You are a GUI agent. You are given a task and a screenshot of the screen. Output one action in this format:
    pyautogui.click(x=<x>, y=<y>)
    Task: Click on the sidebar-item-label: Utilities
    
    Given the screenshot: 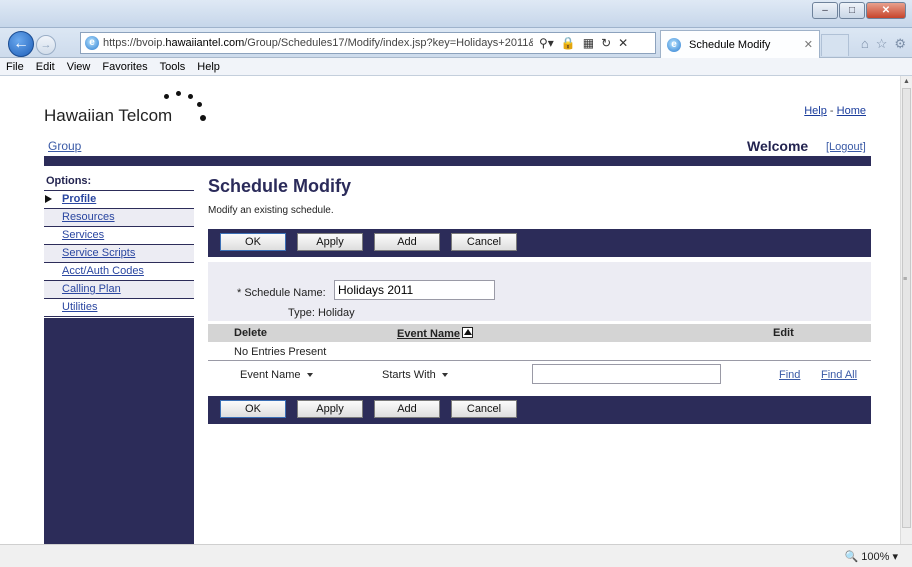 What is the action you would take?
    pyautogui.click(x=79, y=307)
    